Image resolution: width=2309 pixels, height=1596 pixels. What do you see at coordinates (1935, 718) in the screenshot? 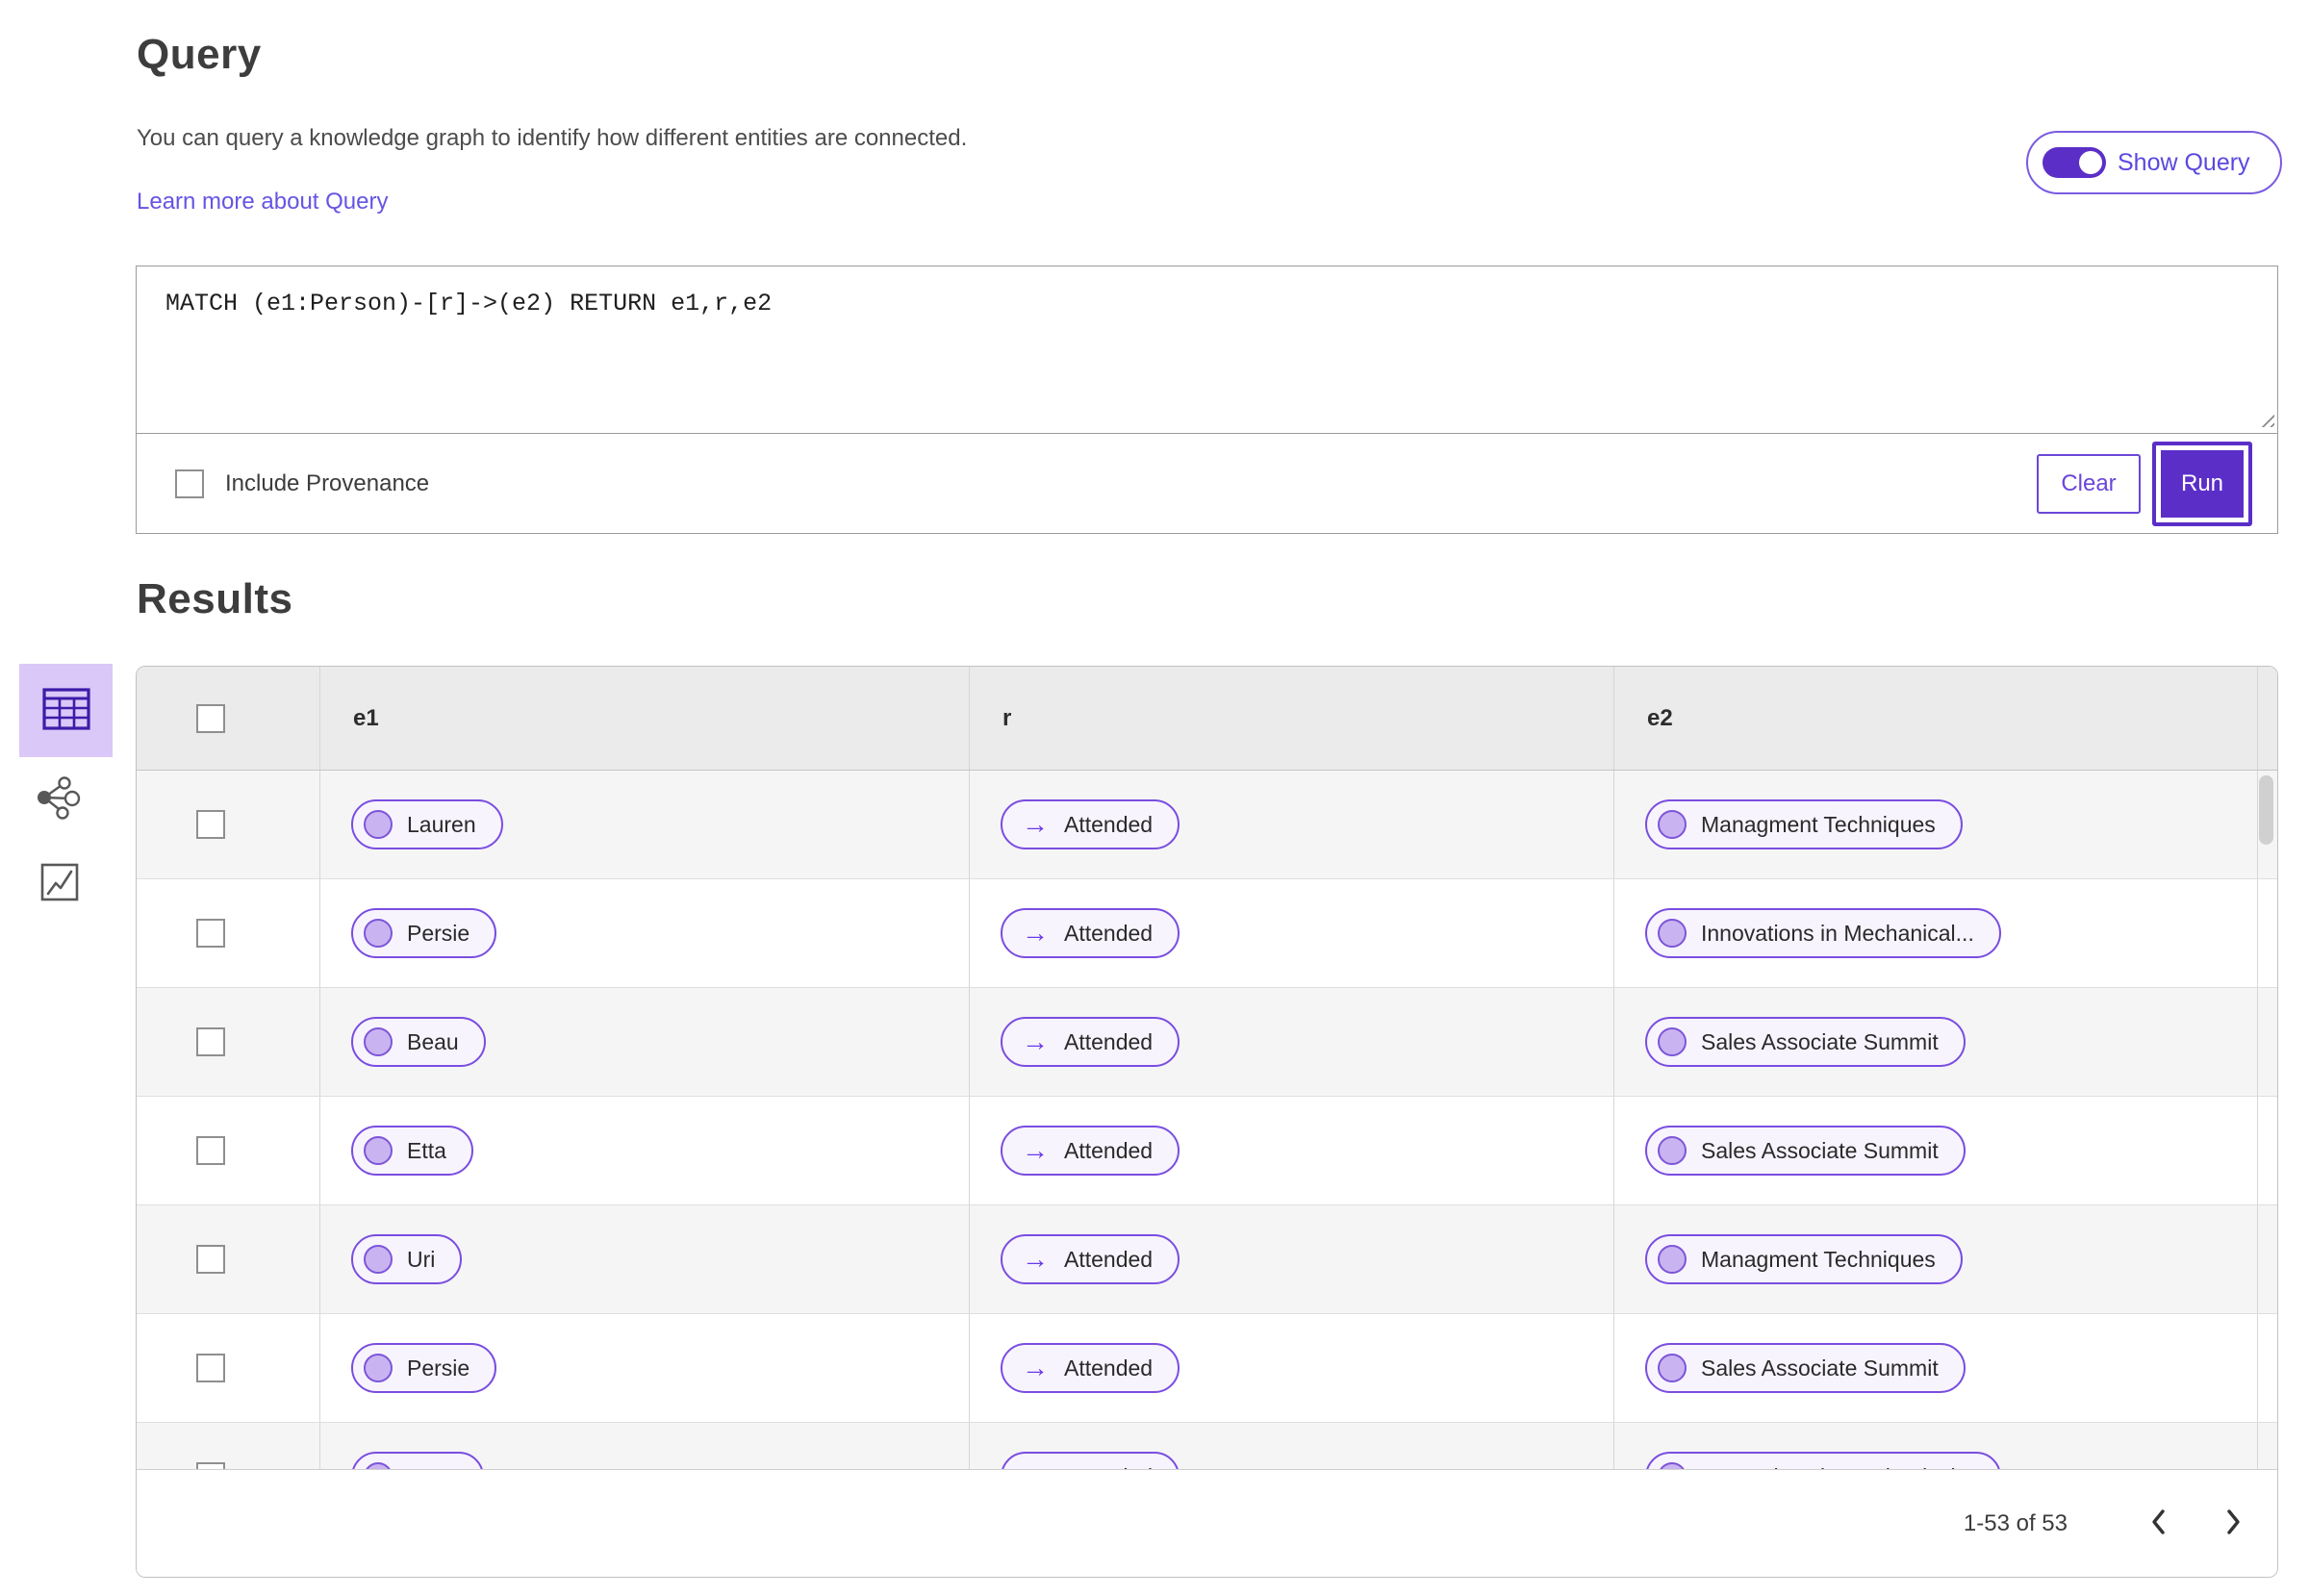
I see `header-cell-e2: e2` at bounding box center [1935, 718].